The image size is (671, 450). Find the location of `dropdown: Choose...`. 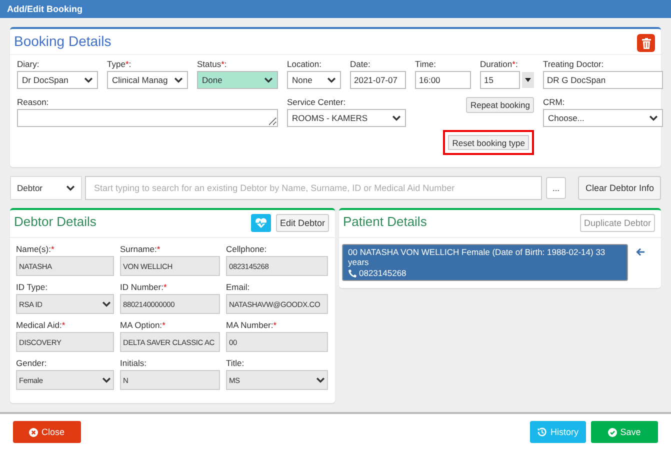

dropdown: Choose... is located at coordinates (603, 118).